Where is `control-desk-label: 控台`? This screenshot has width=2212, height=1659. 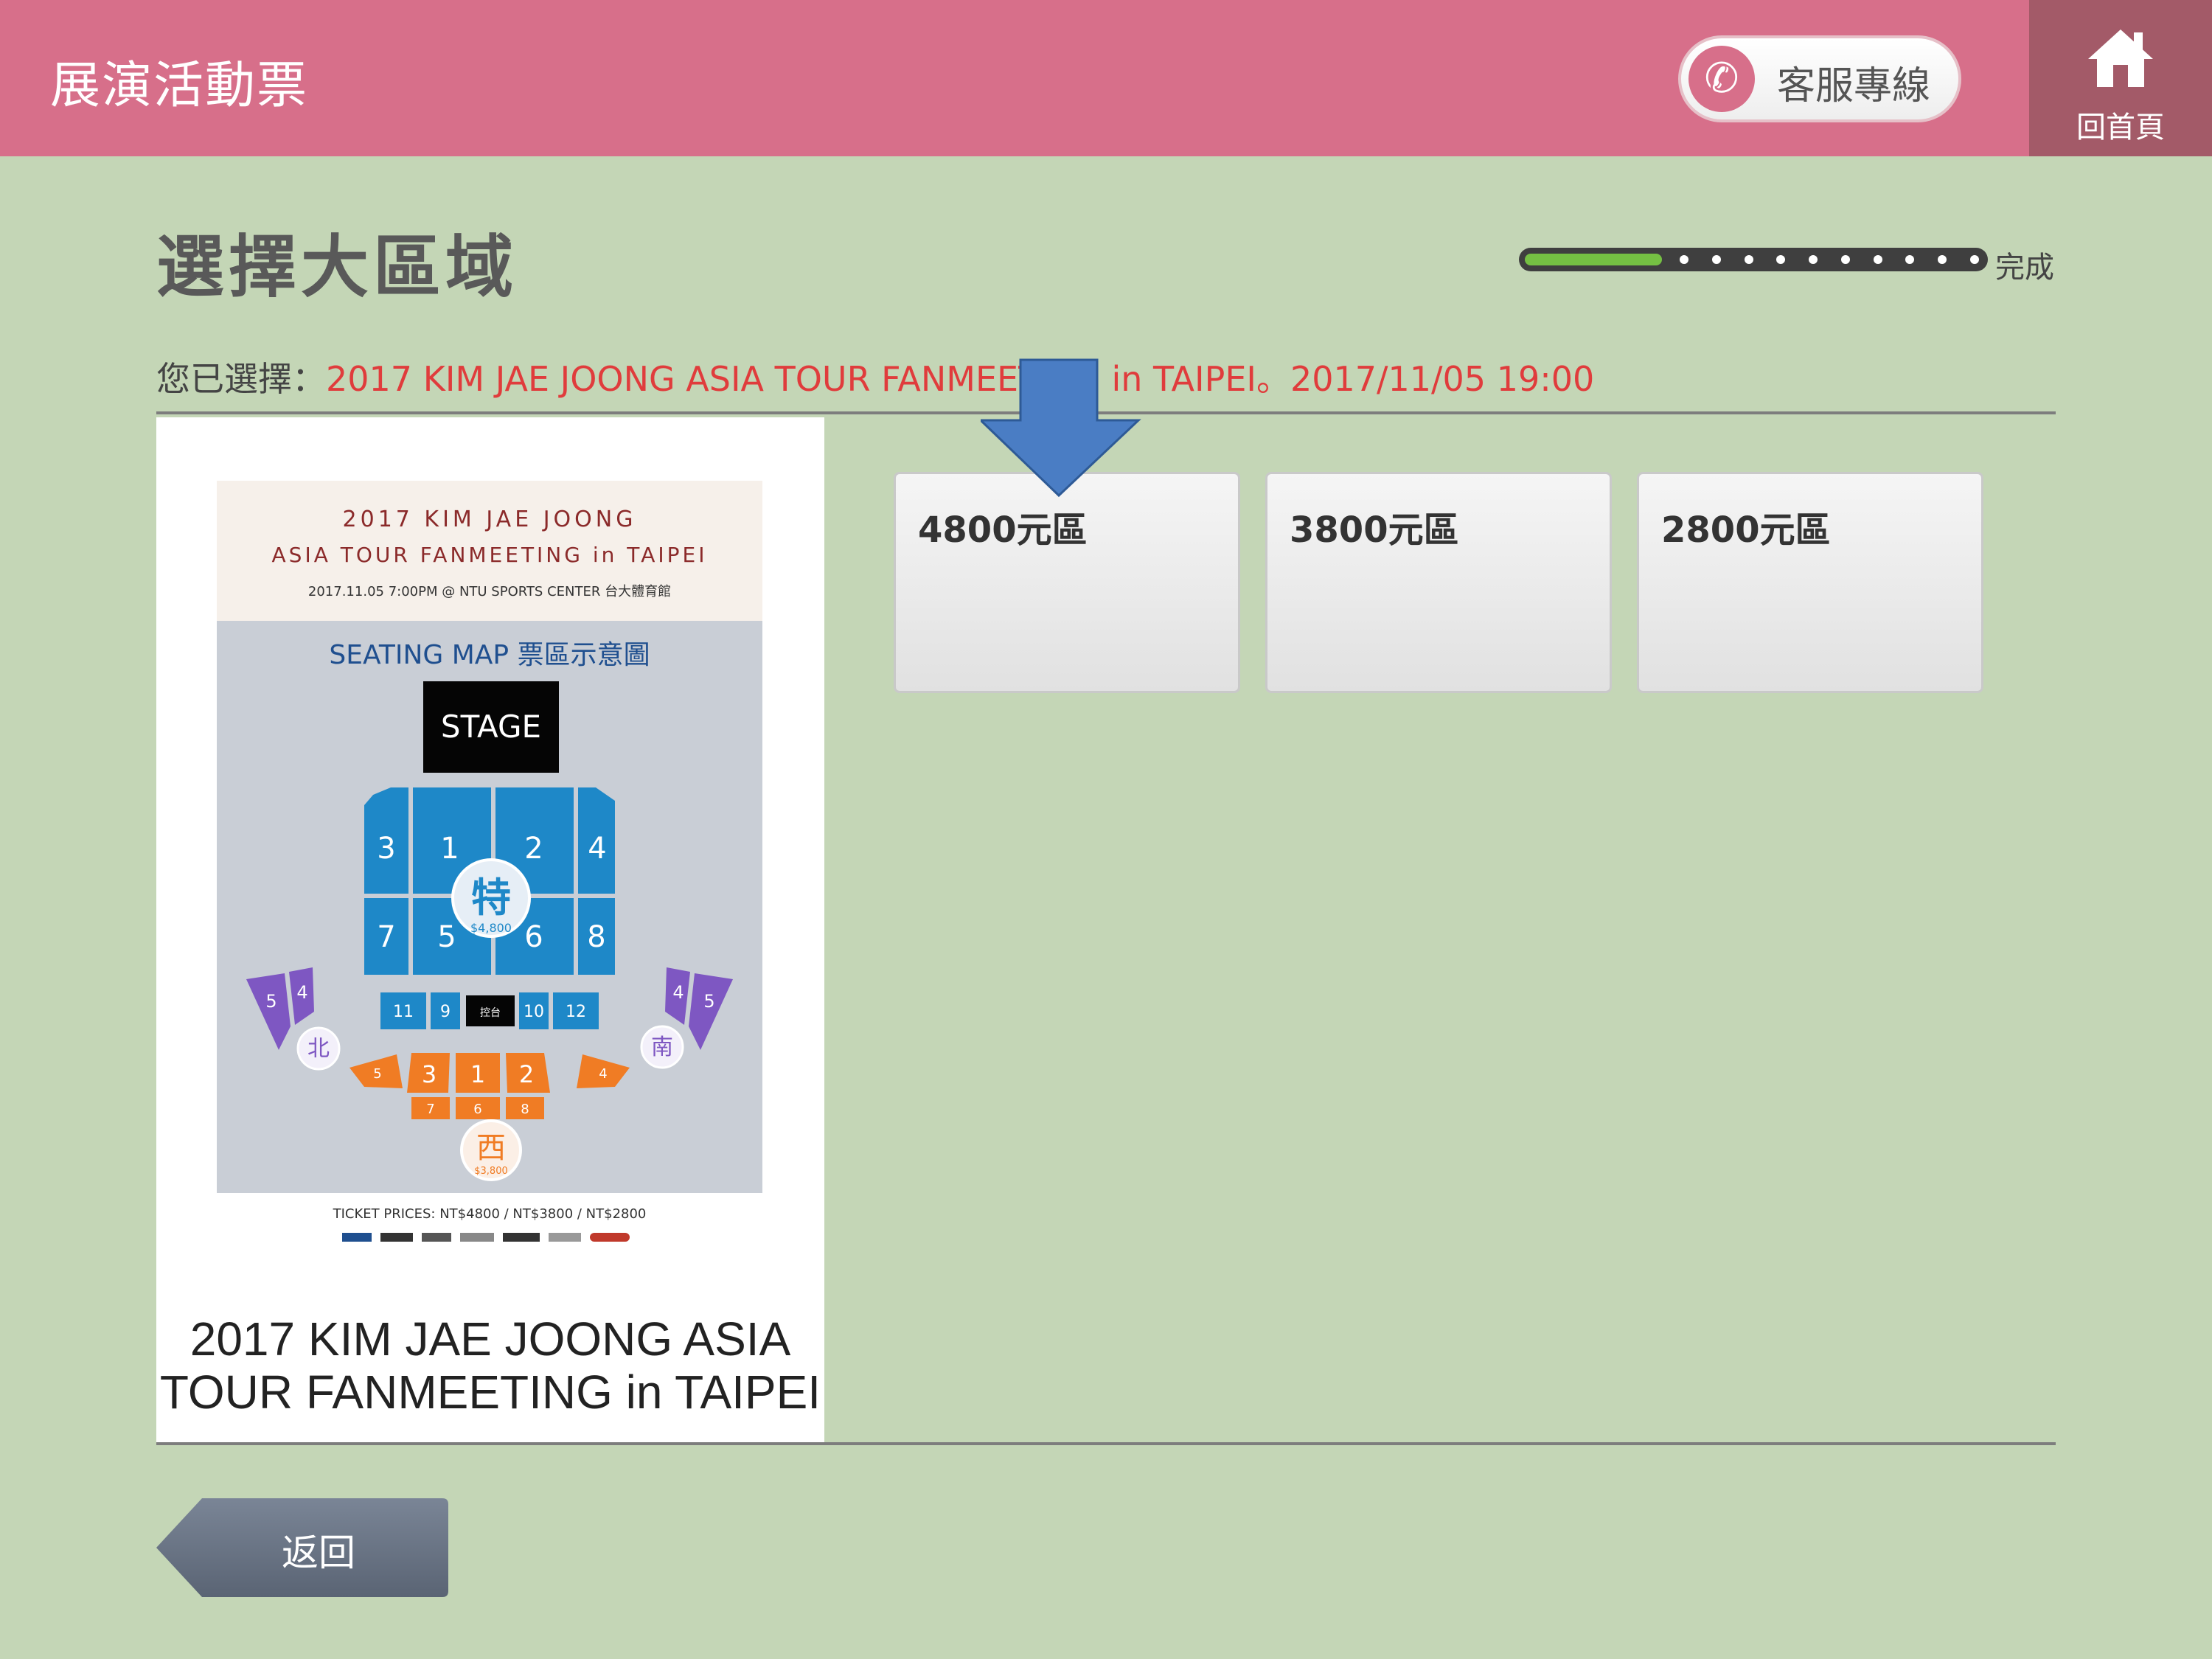
control-desk-label: 控台 is located at coordinates (490, 1013).